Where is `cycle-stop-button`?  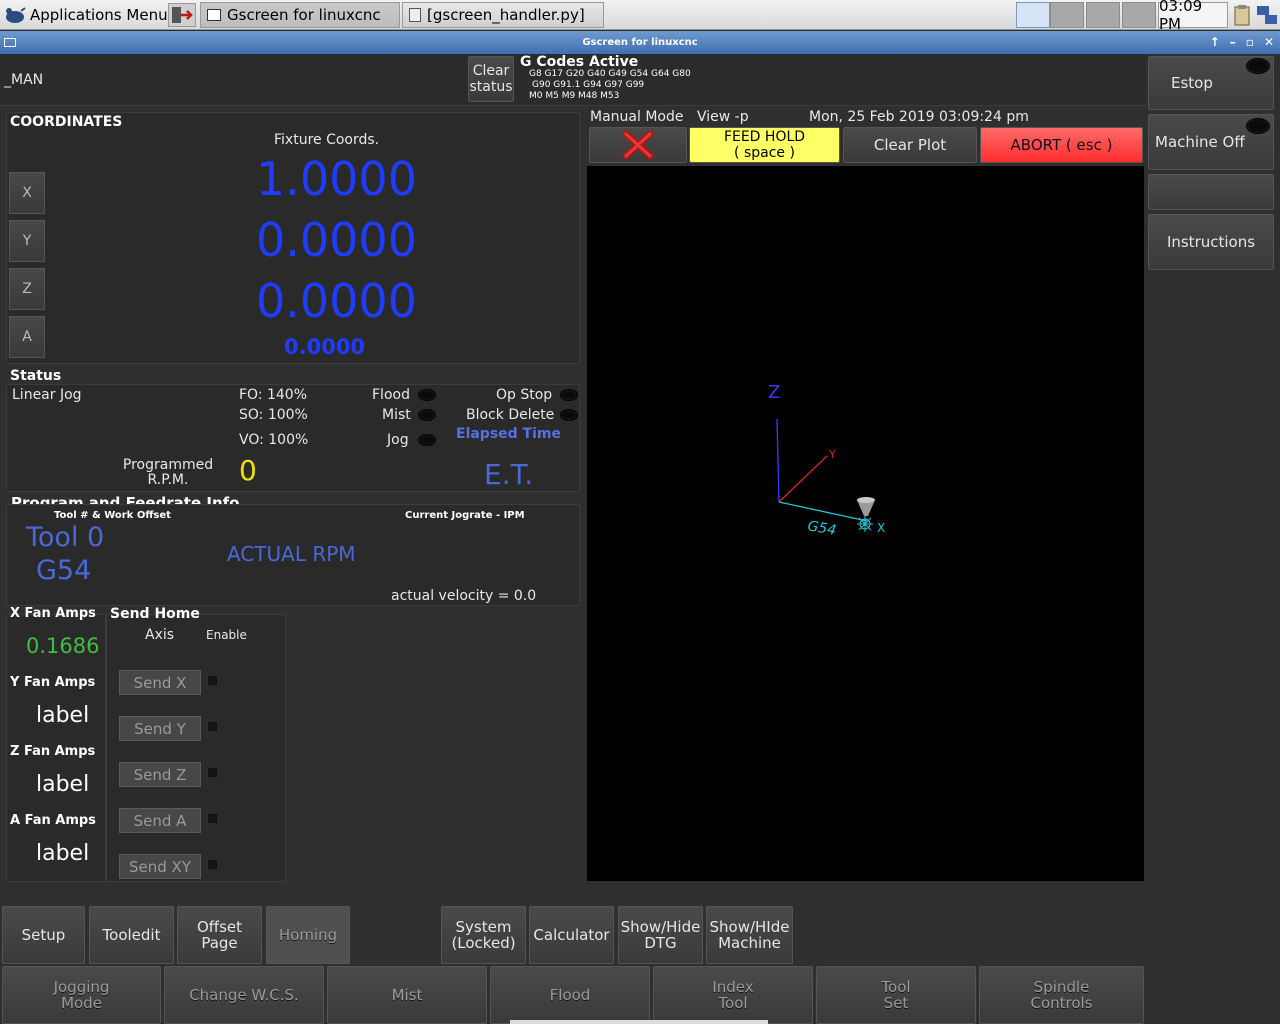
cycle-stop-button is located at coordinates (638, 145).